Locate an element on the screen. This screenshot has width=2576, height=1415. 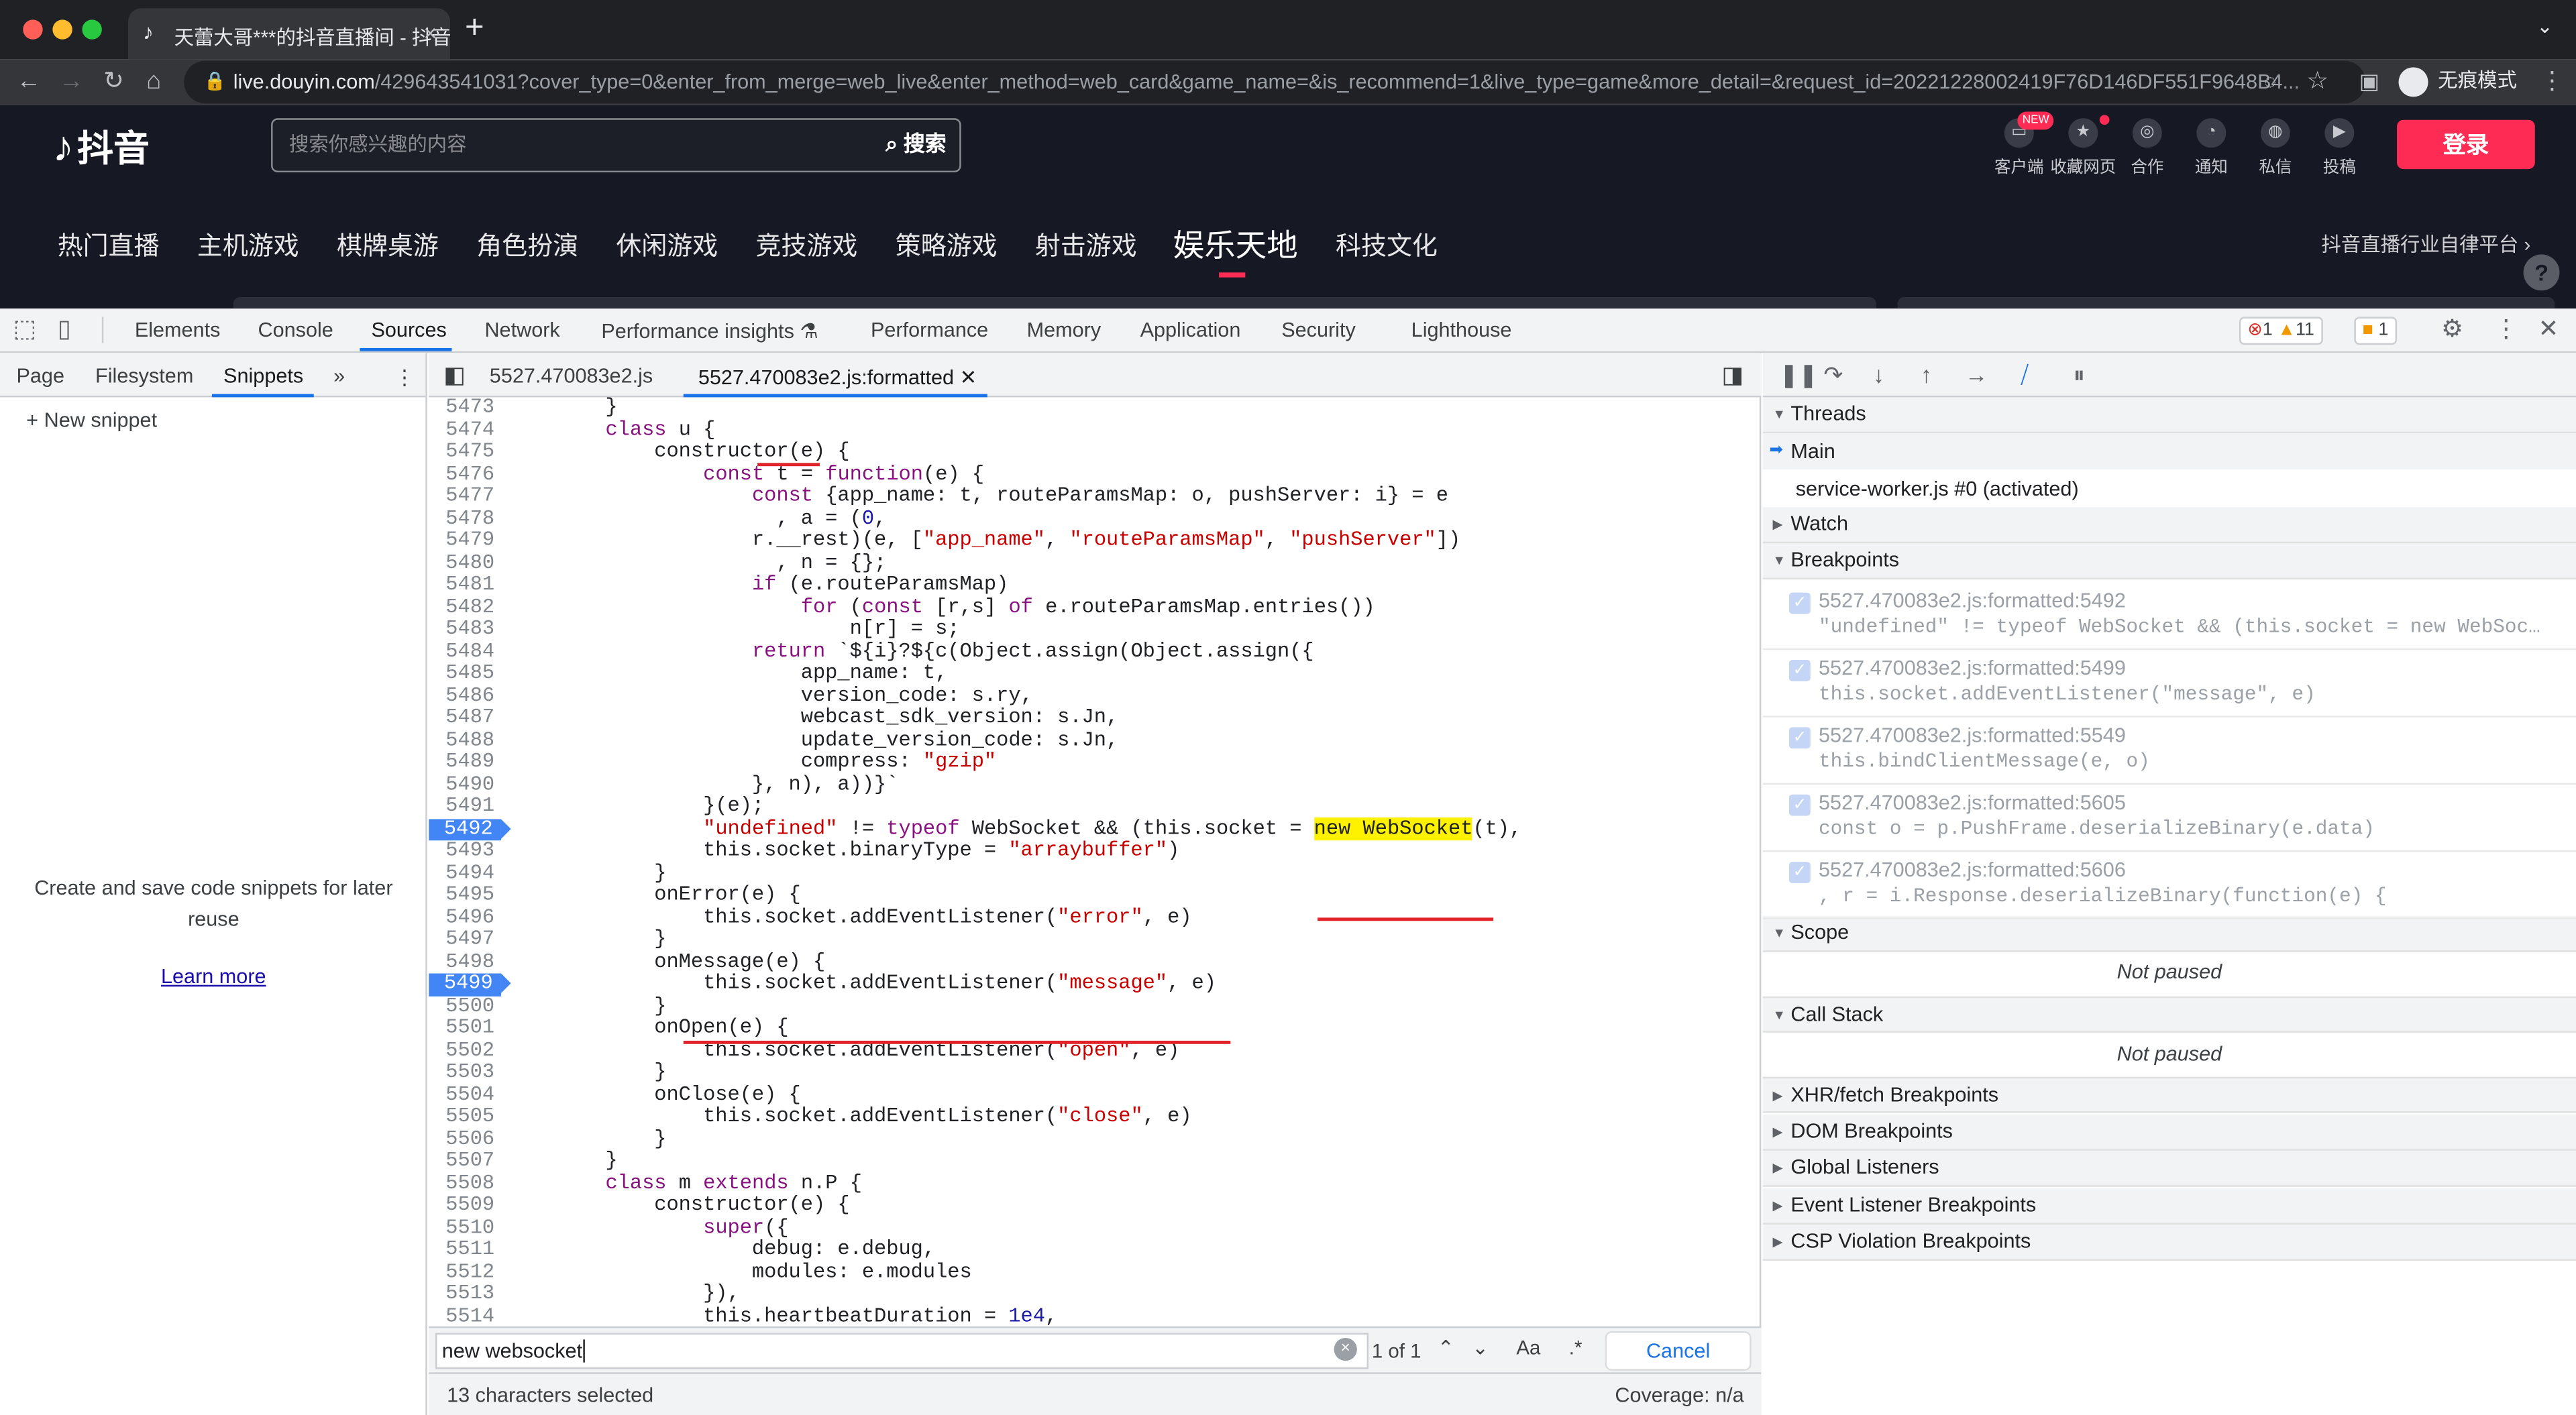
dom-breakpoints-header: ▶ DOM Breakpoints is located at coordinates (2169, 1133).